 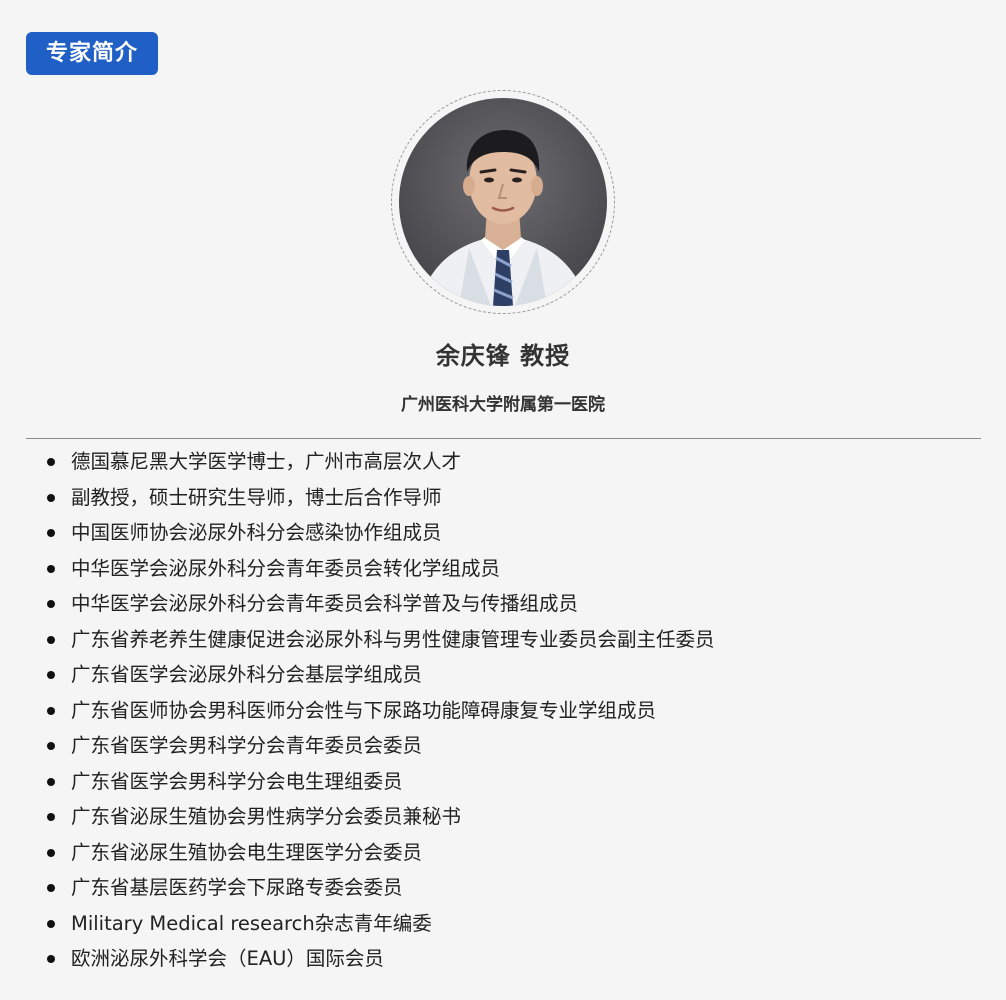 I want to click on list-item: 副教授，硕士研究生导师，博士后合作导师, so click(x=503, y=498).